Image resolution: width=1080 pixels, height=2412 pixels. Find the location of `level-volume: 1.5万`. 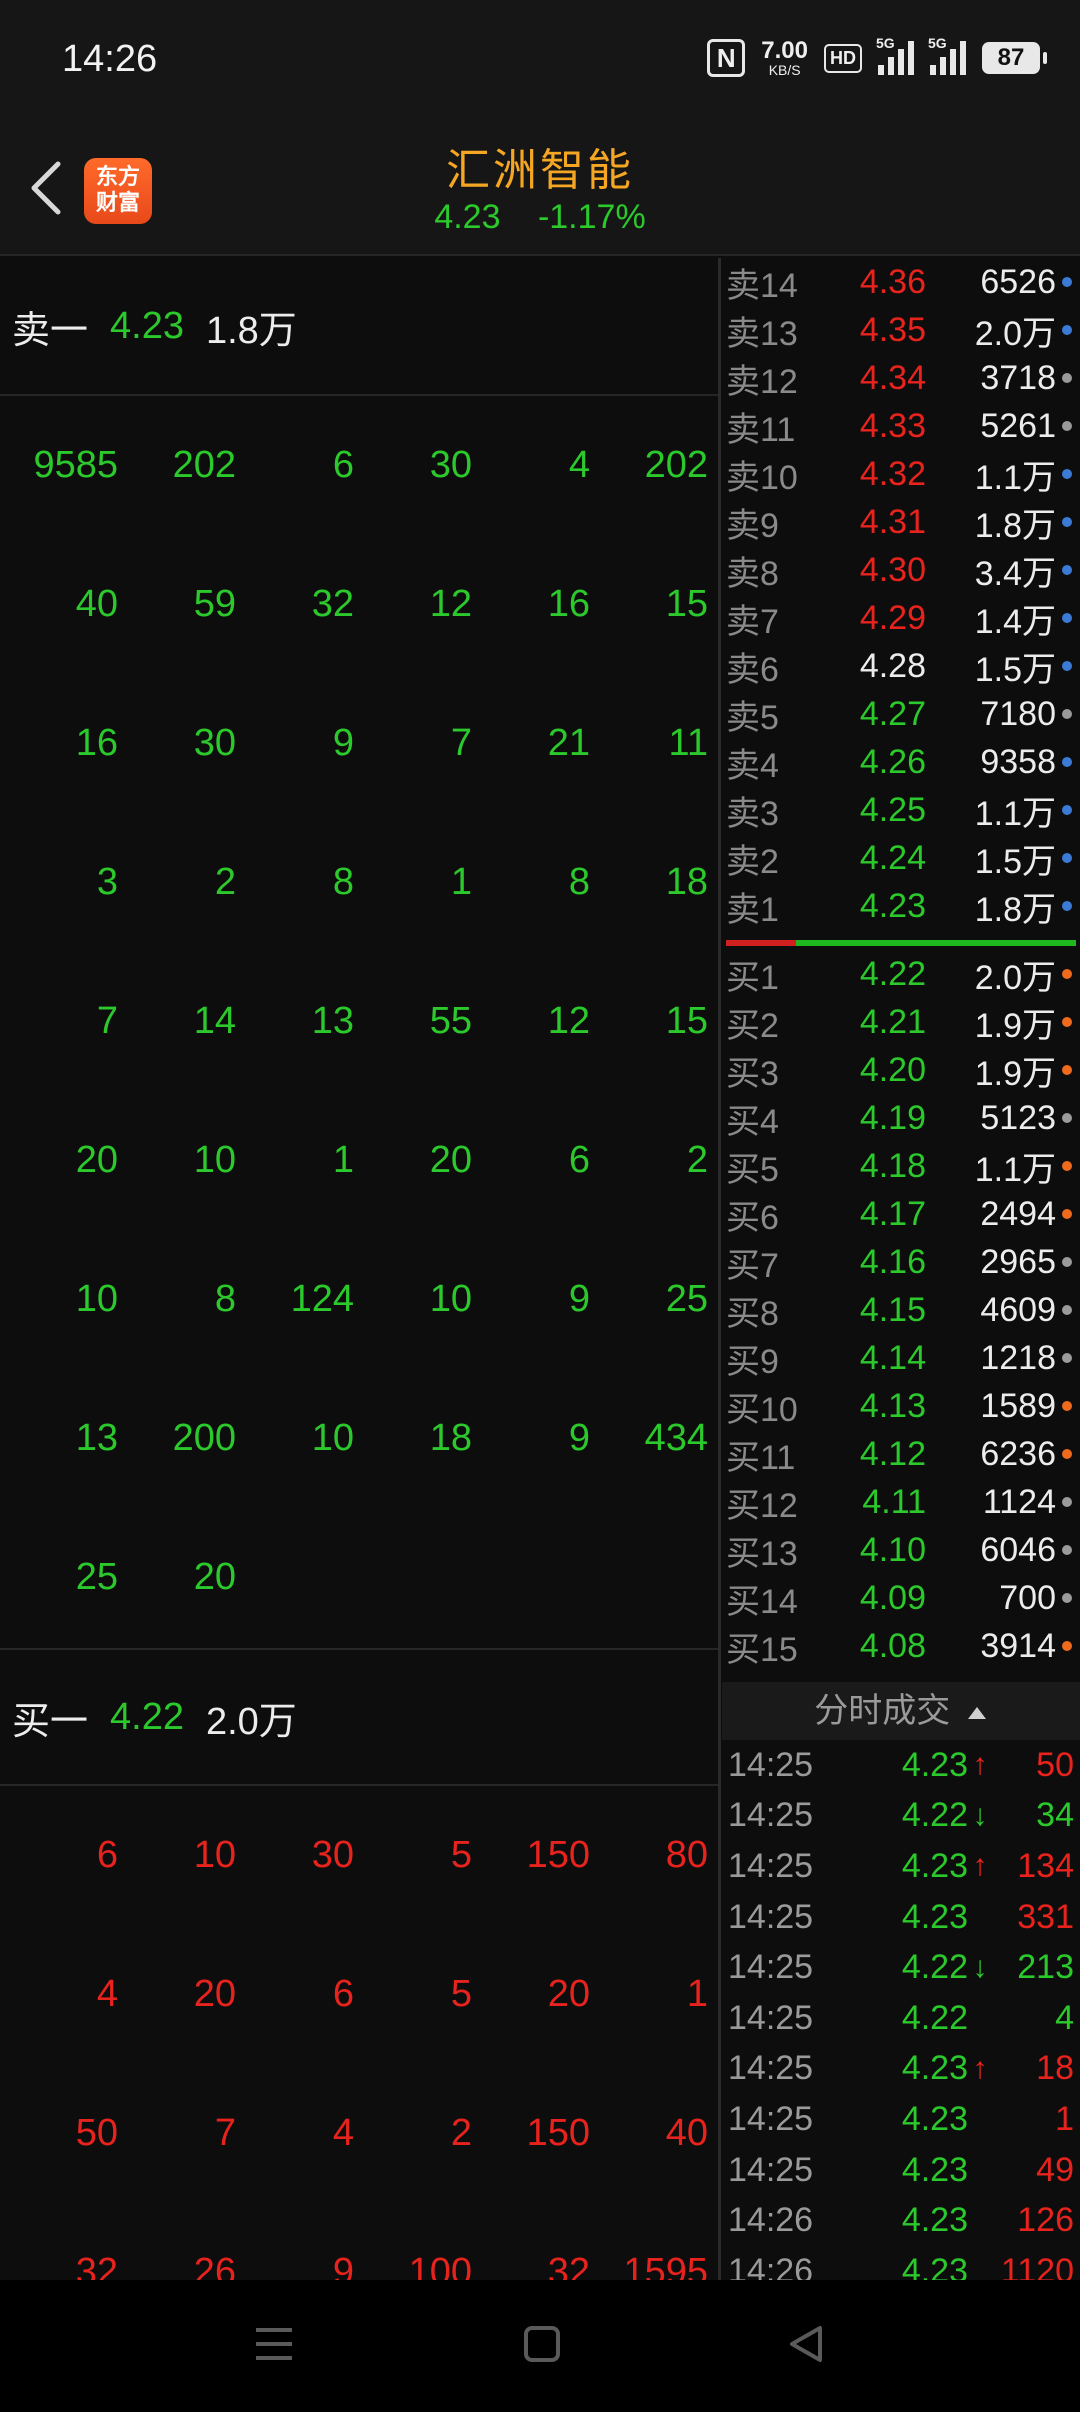

level-volume: 1.5万 is located at coordinates (1015, 861).